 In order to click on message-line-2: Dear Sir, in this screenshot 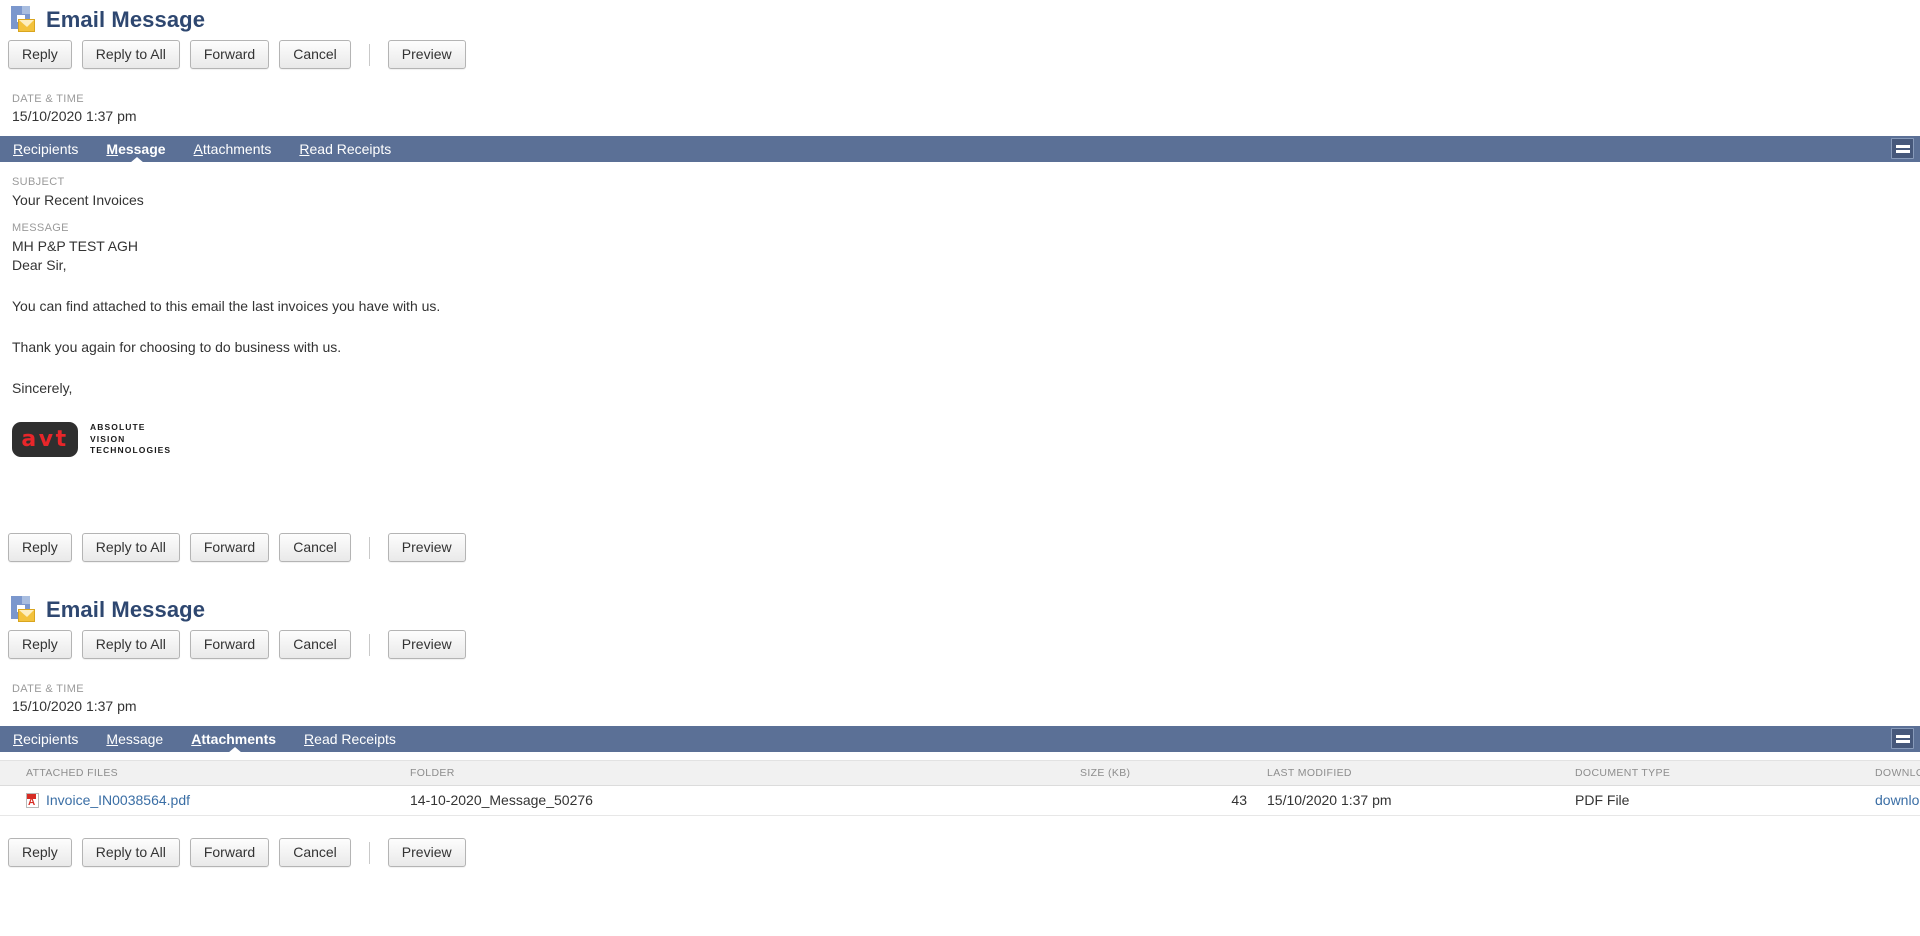, I will do `click(39, 265)`.